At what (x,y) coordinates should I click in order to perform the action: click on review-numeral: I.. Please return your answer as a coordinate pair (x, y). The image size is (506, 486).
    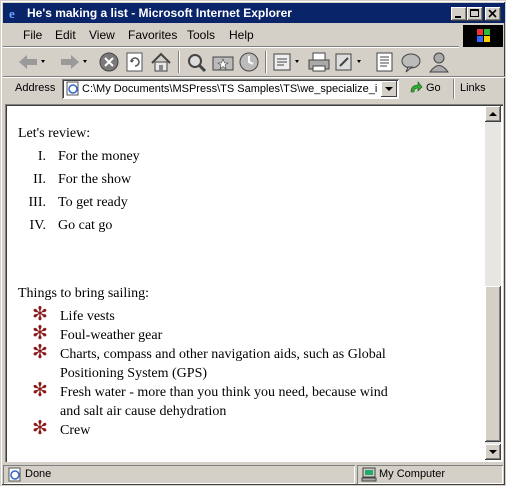
    Looking at the image, I should click on (41, 156).